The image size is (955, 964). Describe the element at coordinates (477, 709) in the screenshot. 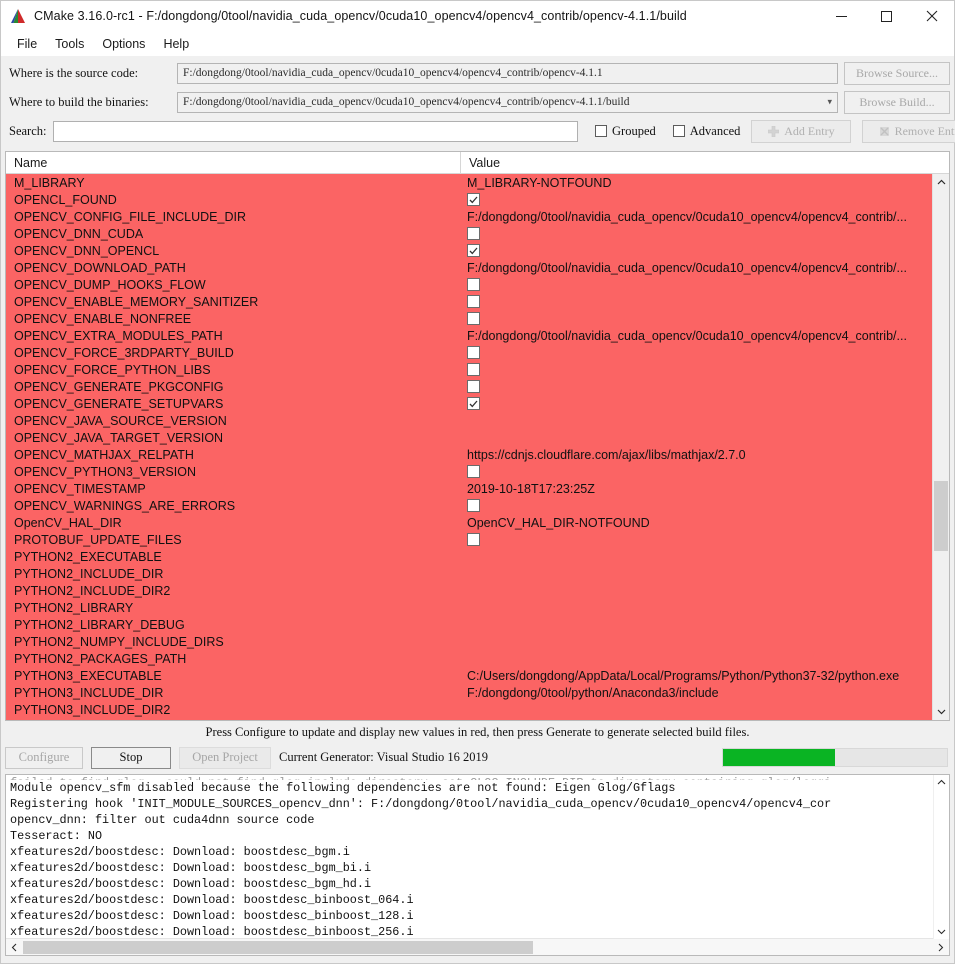

I see `table-row: PYTHON3_INCLUDE_DIR2` at that location.